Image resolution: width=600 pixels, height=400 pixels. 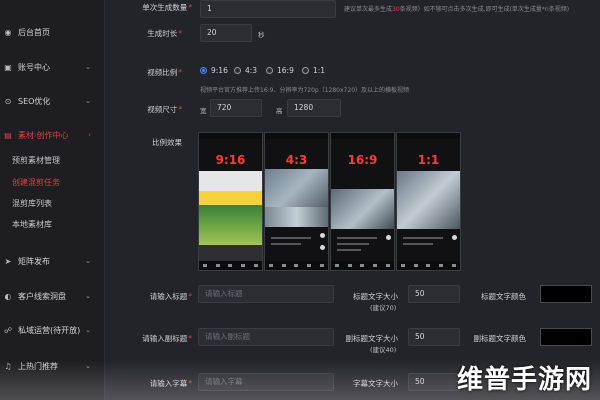 What do you see at coordinates (52, 161) in the screenshot?
I see `sub-item-preedit: 预剪素材管理` at bounding box center [52, 161].